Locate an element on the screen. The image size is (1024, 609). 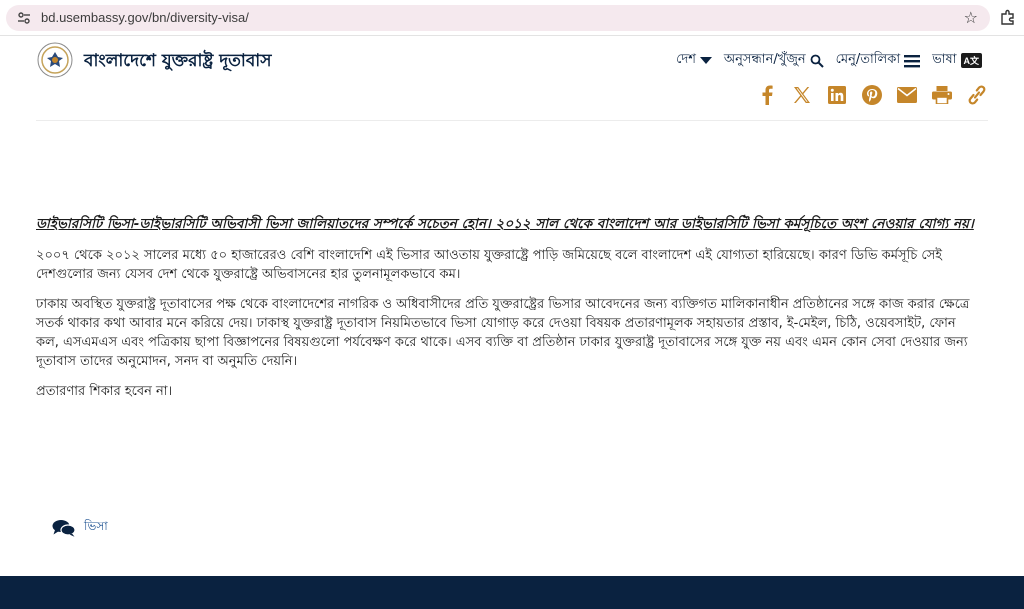
email-icon is located at coordinates (907, 95).